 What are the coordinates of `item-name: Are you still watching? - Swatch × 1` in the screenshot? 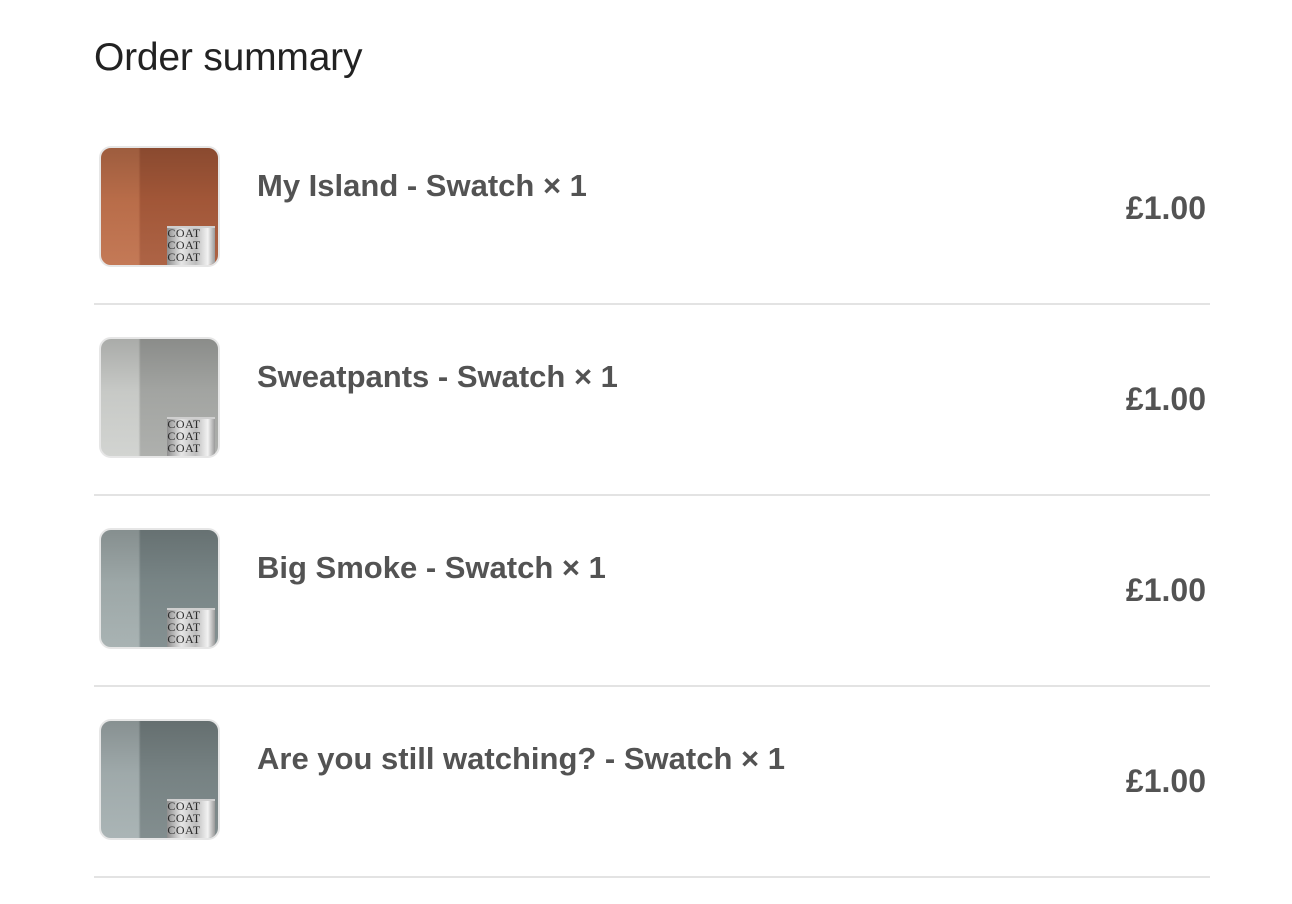 It's located at (521, 758).